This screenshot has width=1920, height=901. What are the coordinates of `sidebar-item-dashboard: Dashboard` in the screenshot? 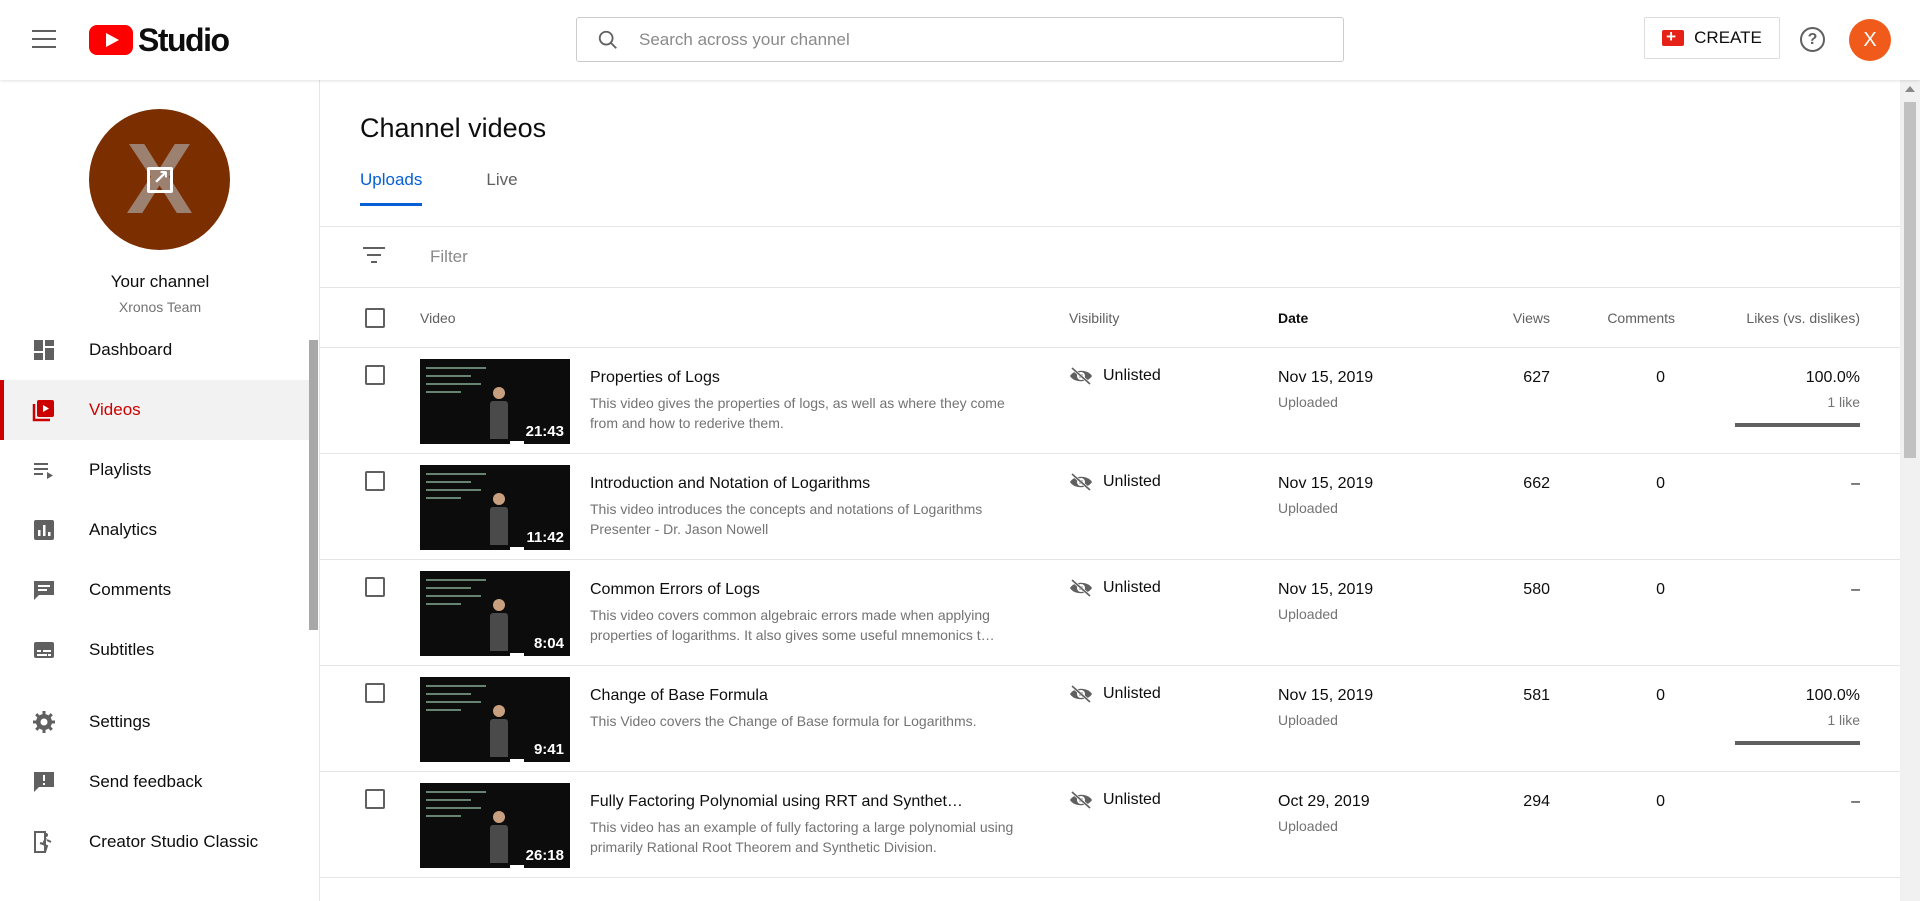 It's located at (157, 350).